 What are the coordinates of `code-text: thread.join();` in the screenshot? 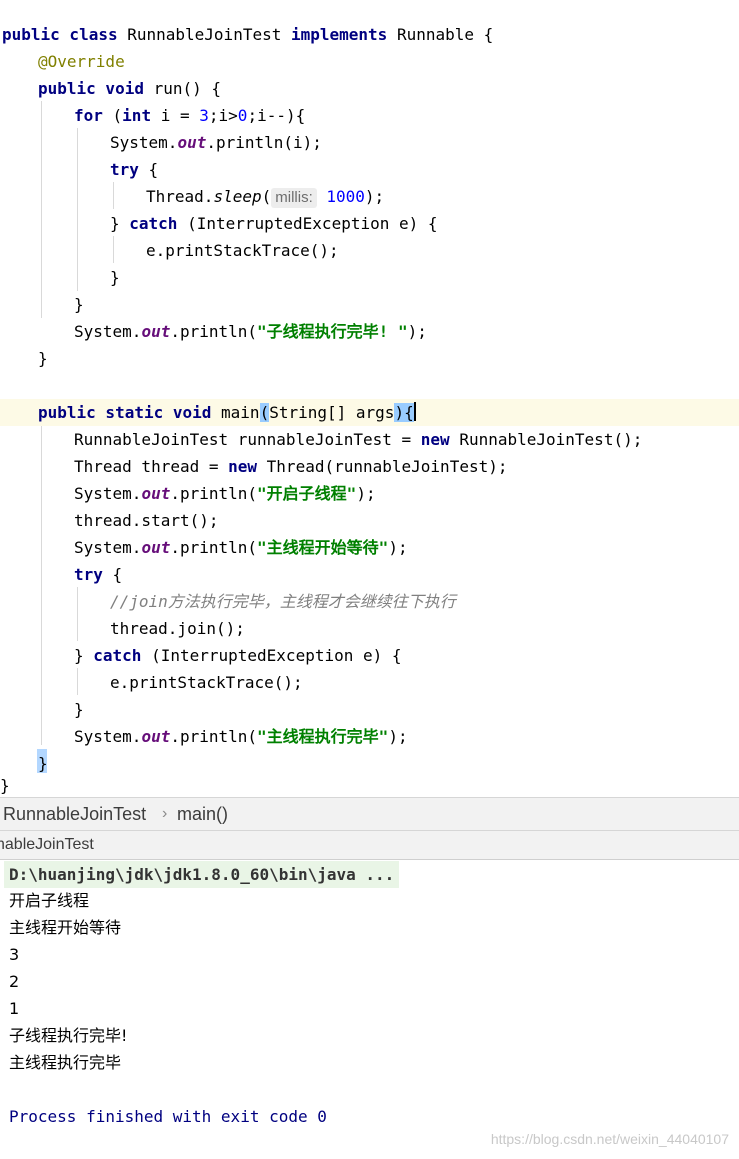 It's located at (177, 628).